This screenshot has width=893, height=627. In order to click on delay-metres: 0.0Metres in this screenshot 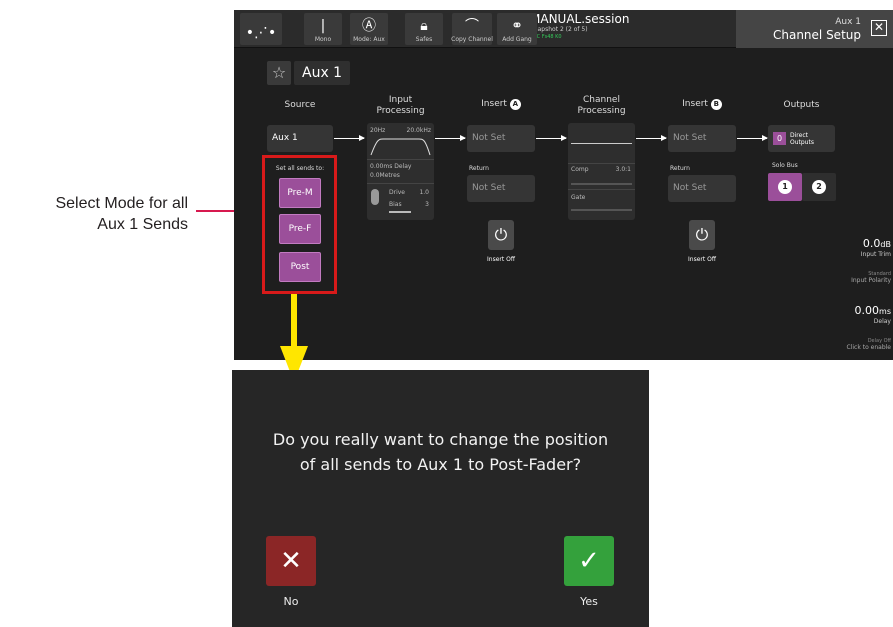, I will do `click(385, 175)`.